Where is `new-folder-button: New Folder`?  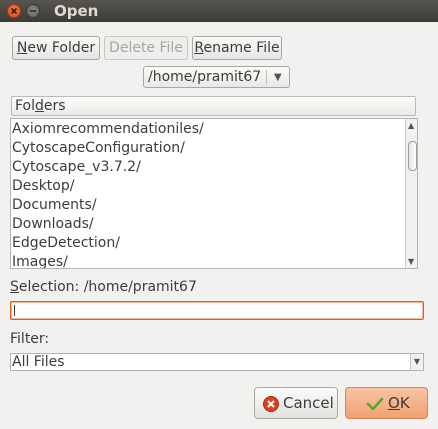 new-folder-button: New Folder is located at coordinates (56, 48).